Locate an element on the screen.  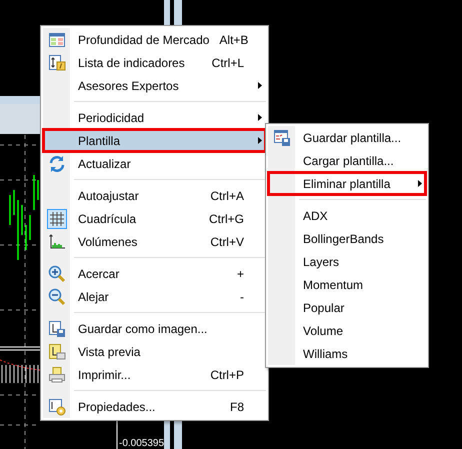
menu-item: Williams is located at coordinates (347, 353).